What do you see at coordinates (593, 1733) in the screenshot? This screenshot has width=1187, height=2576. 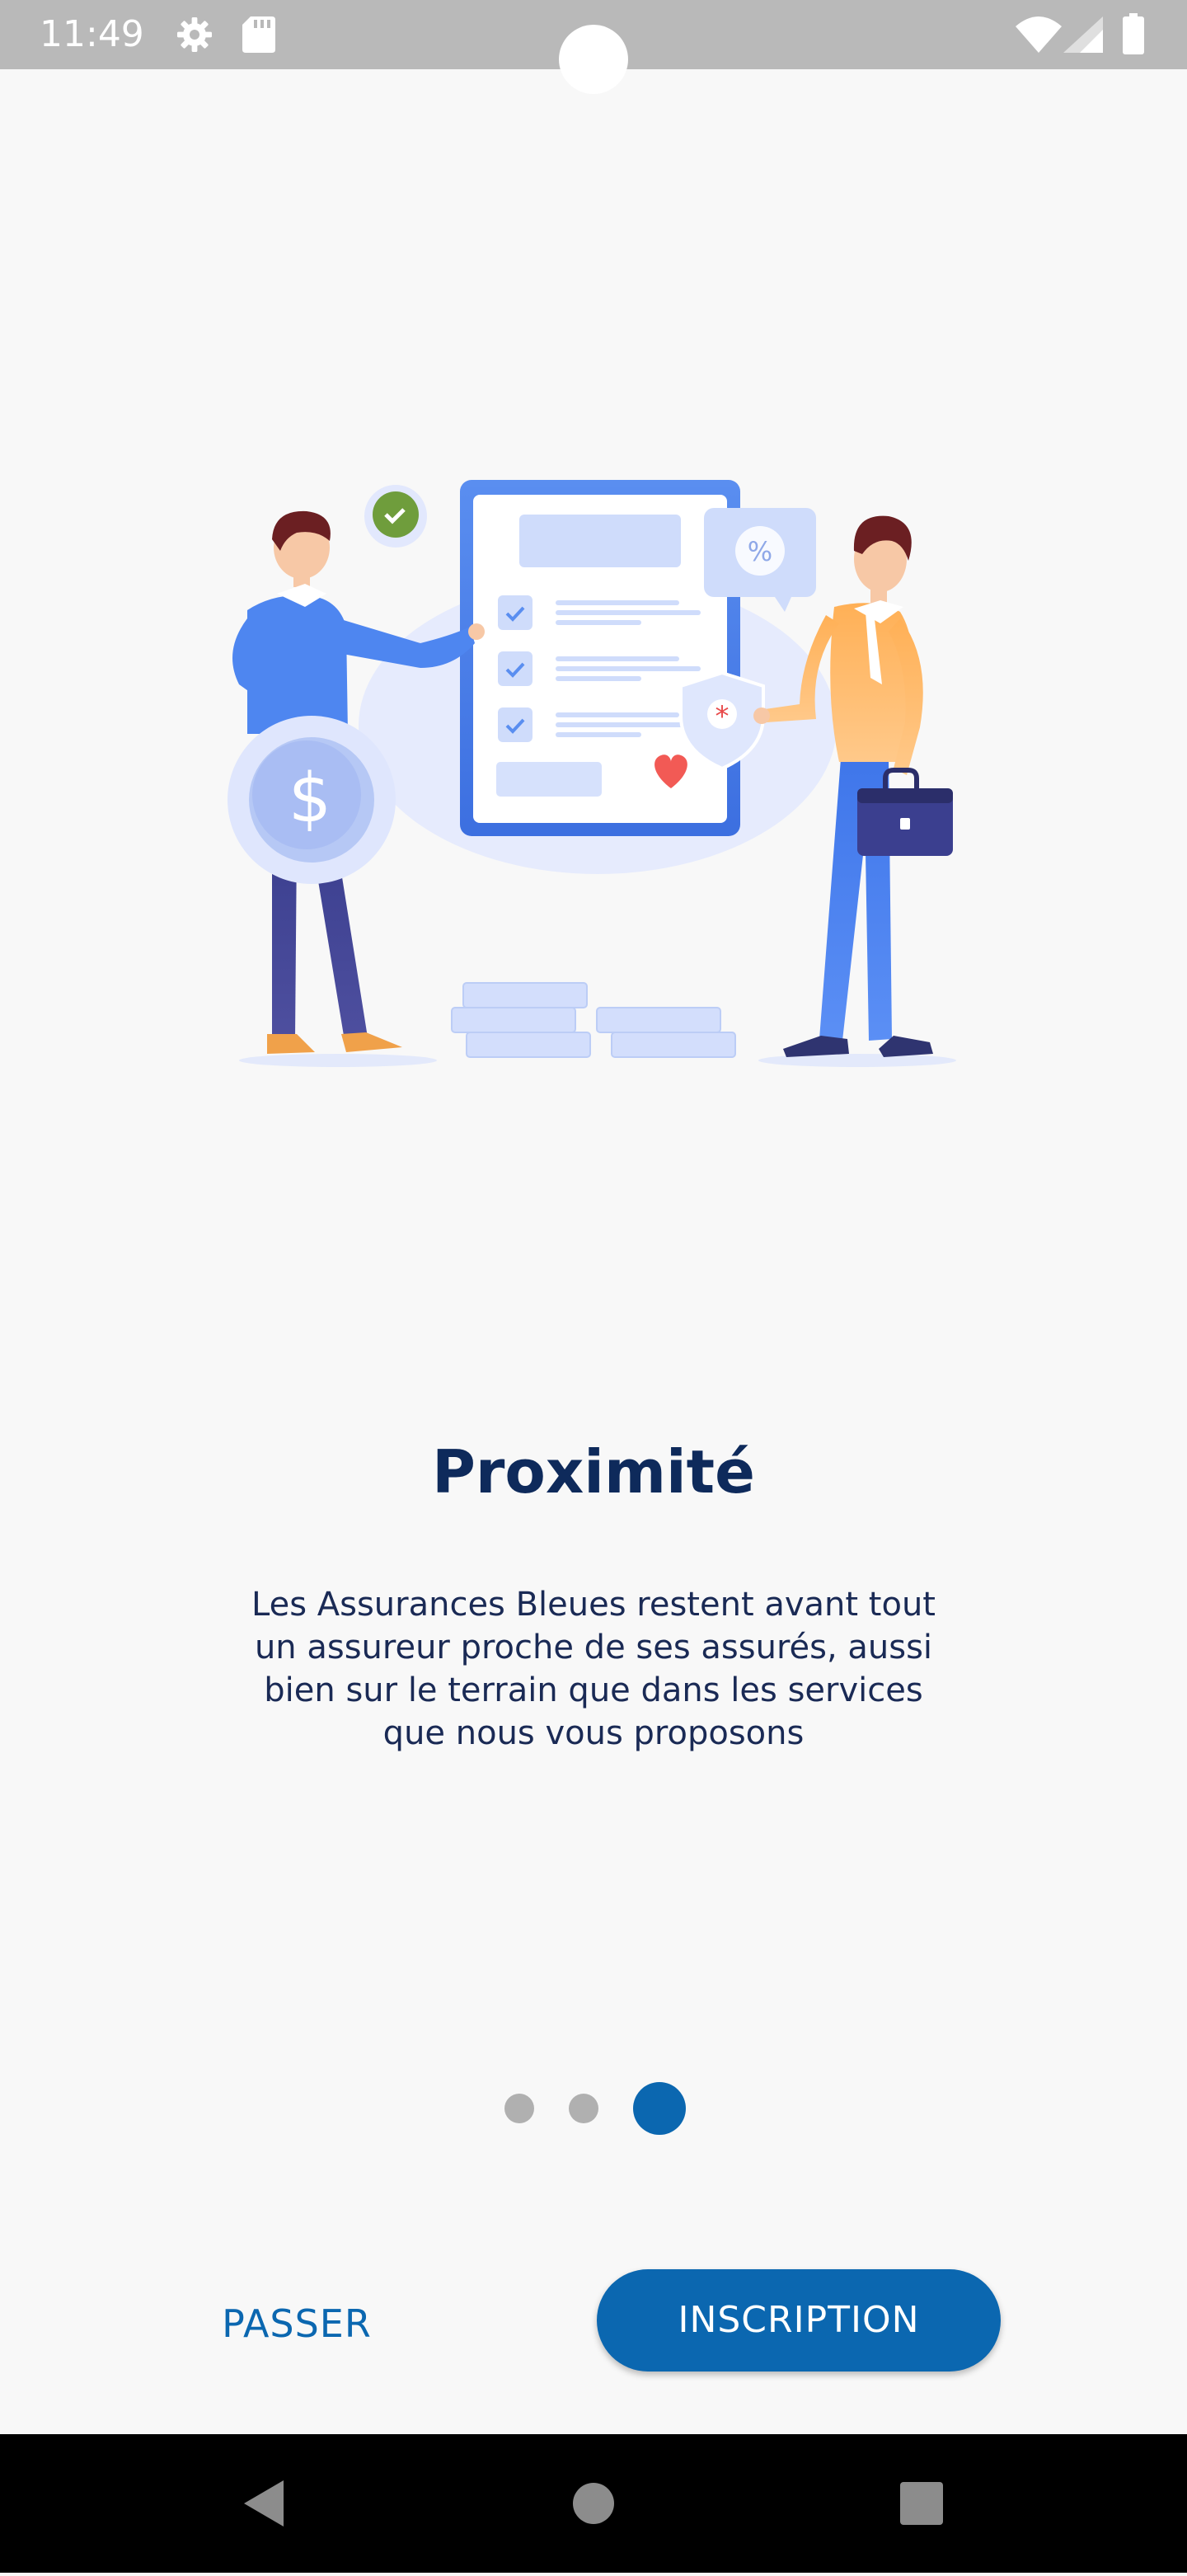 I see `description-line: que nous vous proposons` at bounding box center [593, 1733].